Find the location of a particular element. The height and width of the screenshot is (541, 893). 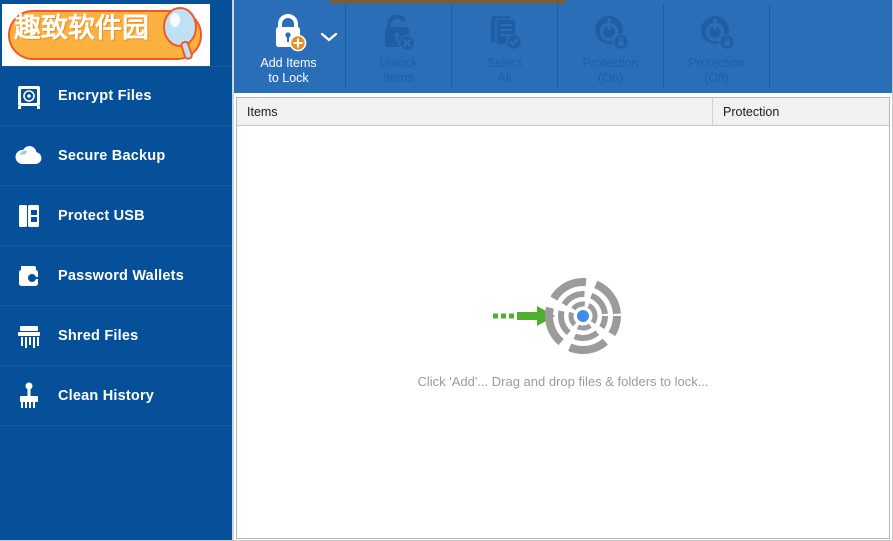

sidebar-item-secure-backup: Secure Backup is located at coordinates (116, 156).